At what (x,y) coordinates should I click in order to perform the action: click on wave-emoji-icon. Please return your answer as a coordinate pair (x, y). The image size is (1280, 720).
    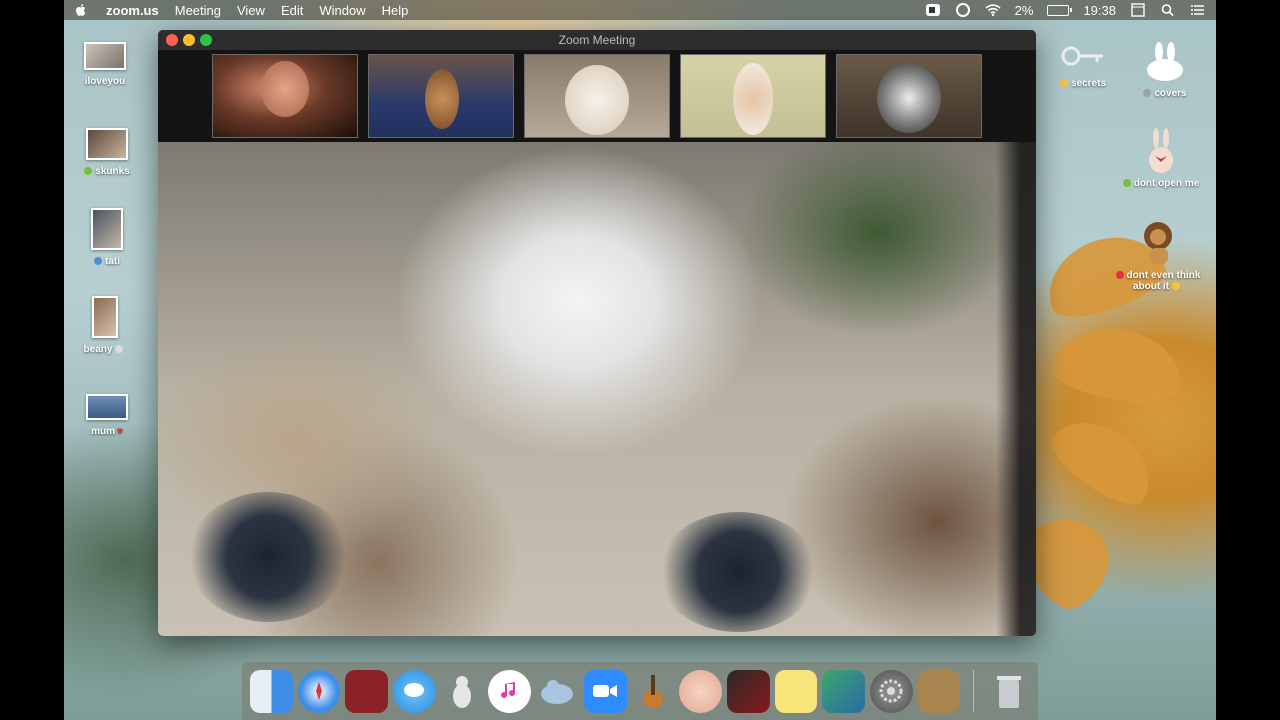
    Looking at the image, I should click on (98, 261).